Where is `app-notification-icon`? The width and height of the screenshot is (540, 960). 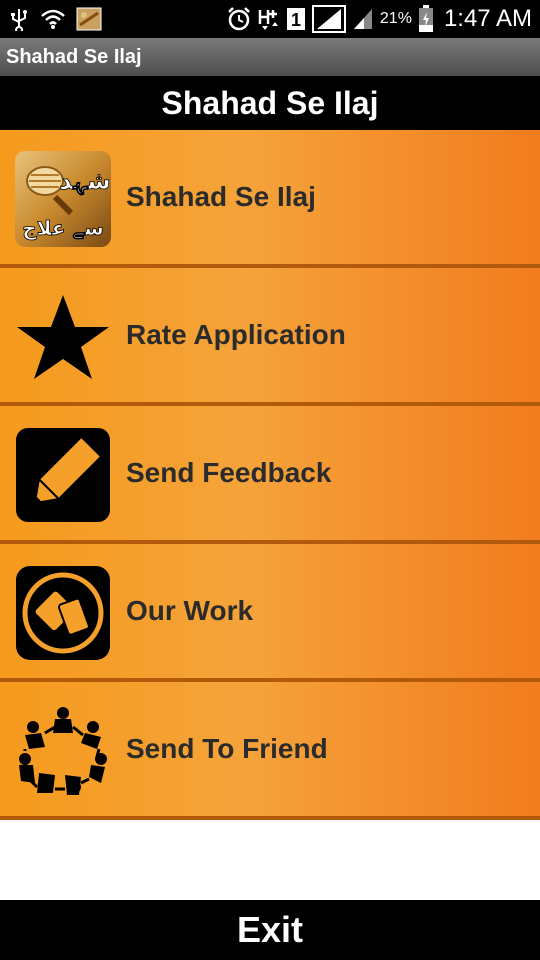 app-notification-icon is located at coordinates (89, 19).